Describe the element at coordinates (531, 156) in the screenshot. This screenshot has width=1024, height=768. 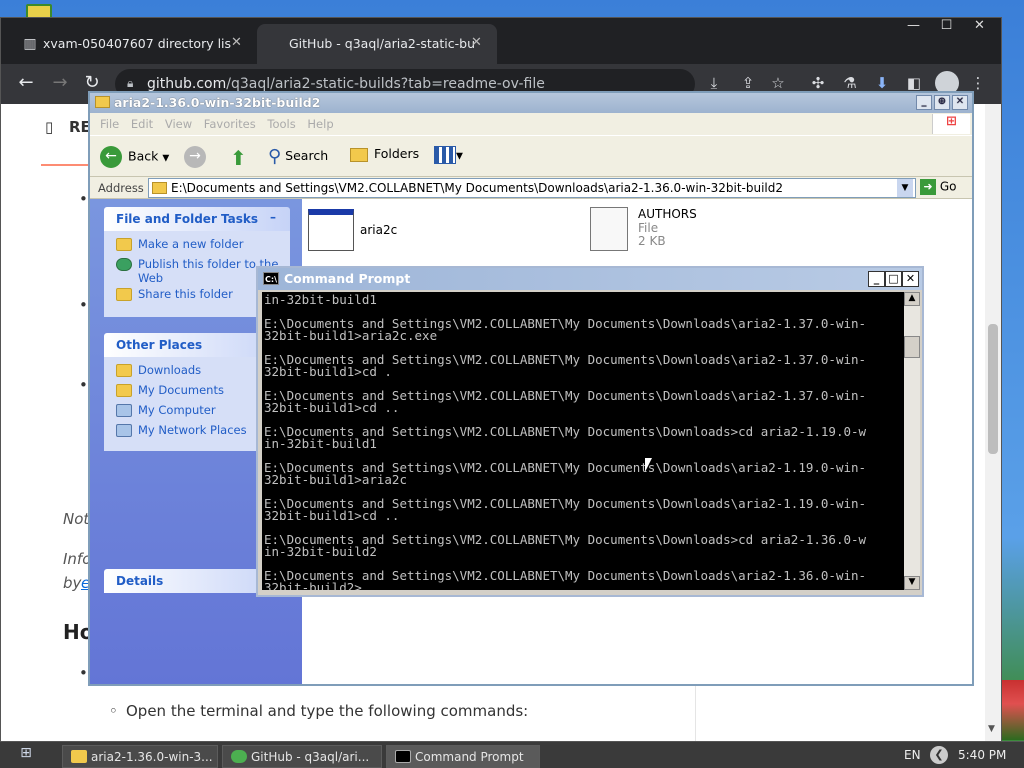
I see `explorer-toolbar: ← Back ▼ → ⬆ ⚲ Search Folders ▼` at that location.